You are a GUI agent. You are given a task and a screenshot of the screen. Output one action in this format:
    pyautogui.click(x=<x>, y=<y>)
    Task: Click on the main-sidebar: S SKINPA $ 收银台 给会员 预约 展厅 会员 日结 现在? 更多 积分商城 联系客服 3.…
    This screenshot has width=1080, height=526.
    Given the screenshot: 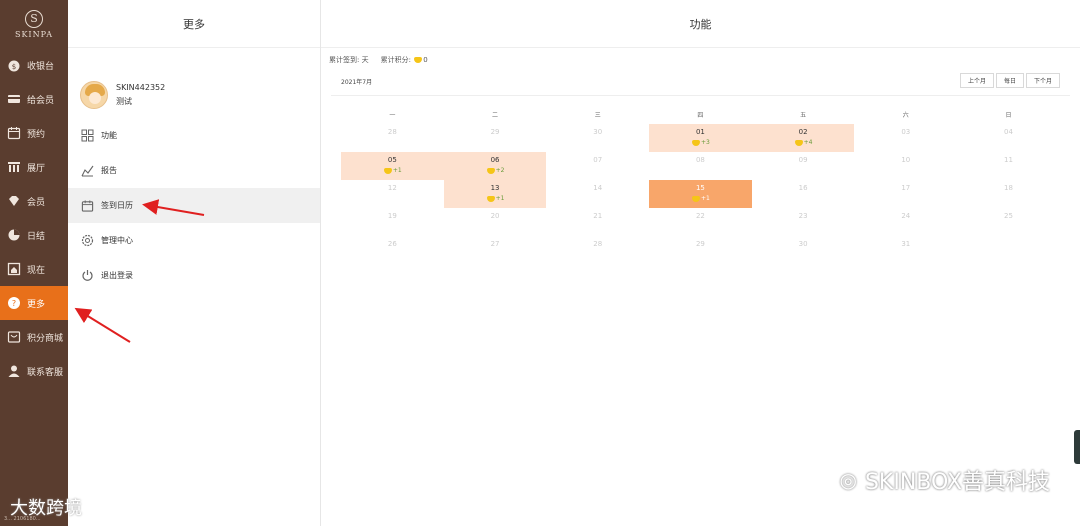 What is the action you would take?
    pyautogui.click(x=34, y=263)
    